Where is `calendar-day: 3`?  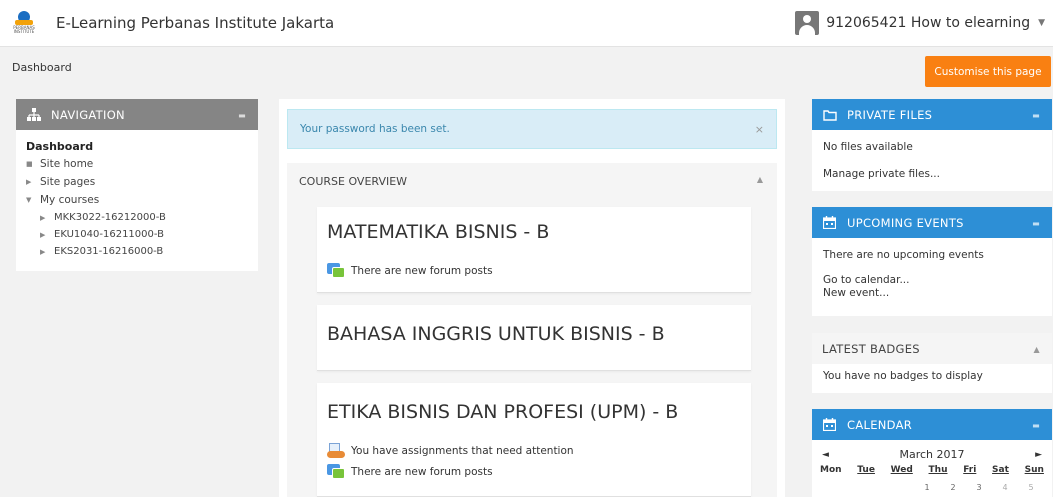 calendar-day: 3 is located at coordinates (979, 487).